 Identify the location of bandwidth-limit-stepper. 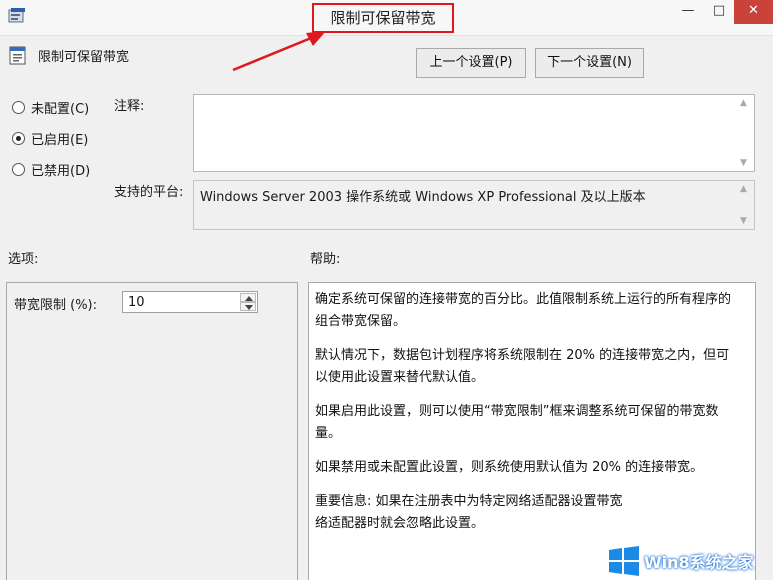
(190, 302).